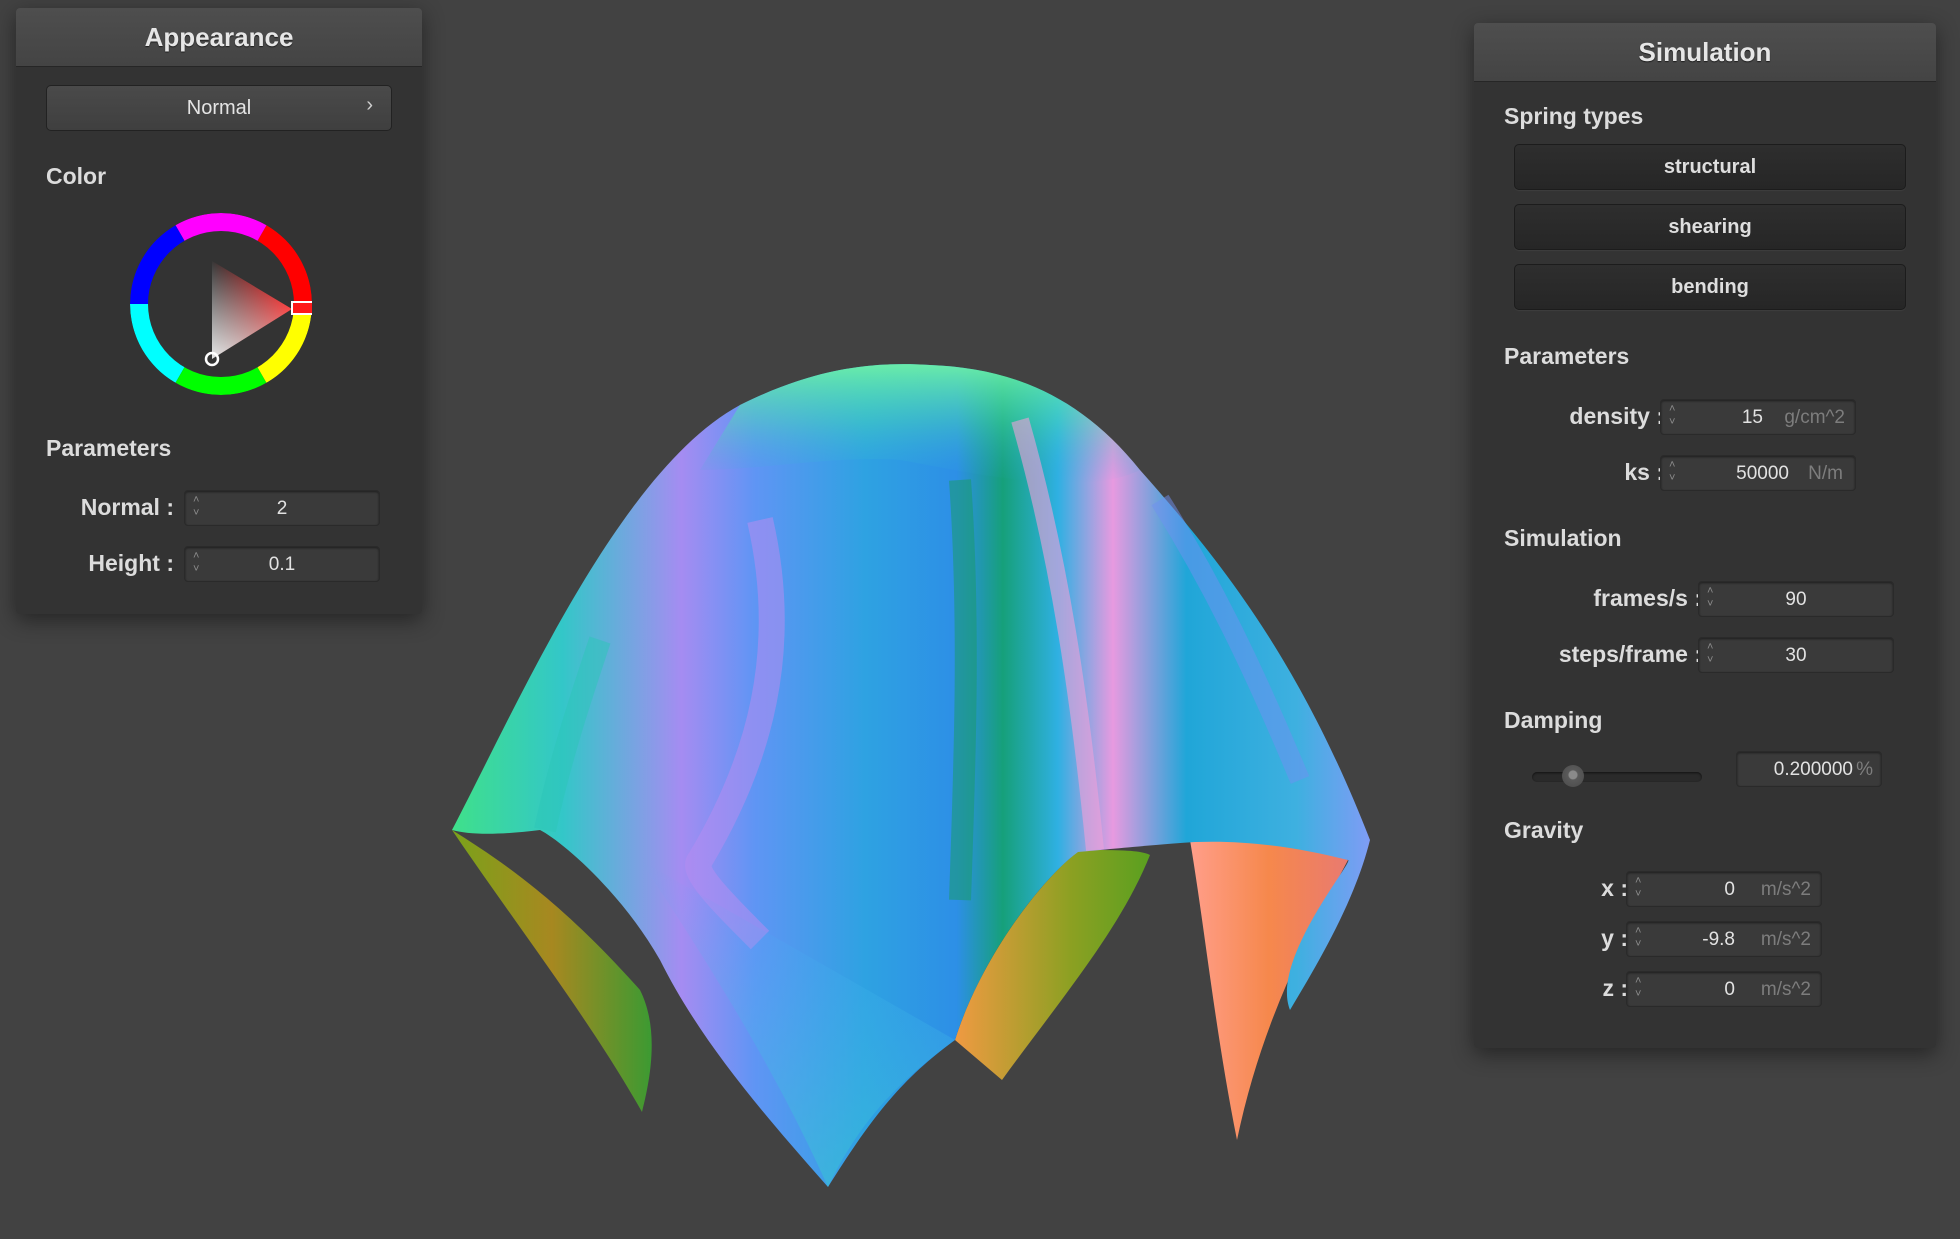 The width and height of the screenshot is (1960, 1239). I want to click on shearing-spring-button: shearing, so click(1710, 227).